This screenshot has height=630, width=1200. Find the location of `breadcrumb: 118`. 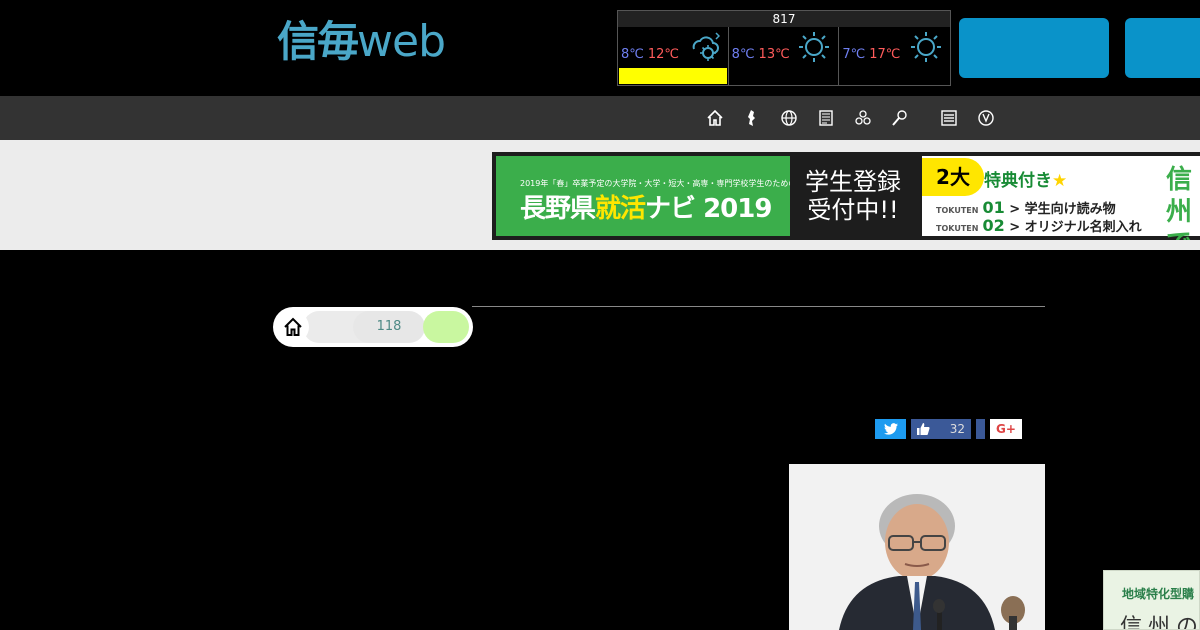

breadcrumb: 118 is located at coordinates (373, 327).